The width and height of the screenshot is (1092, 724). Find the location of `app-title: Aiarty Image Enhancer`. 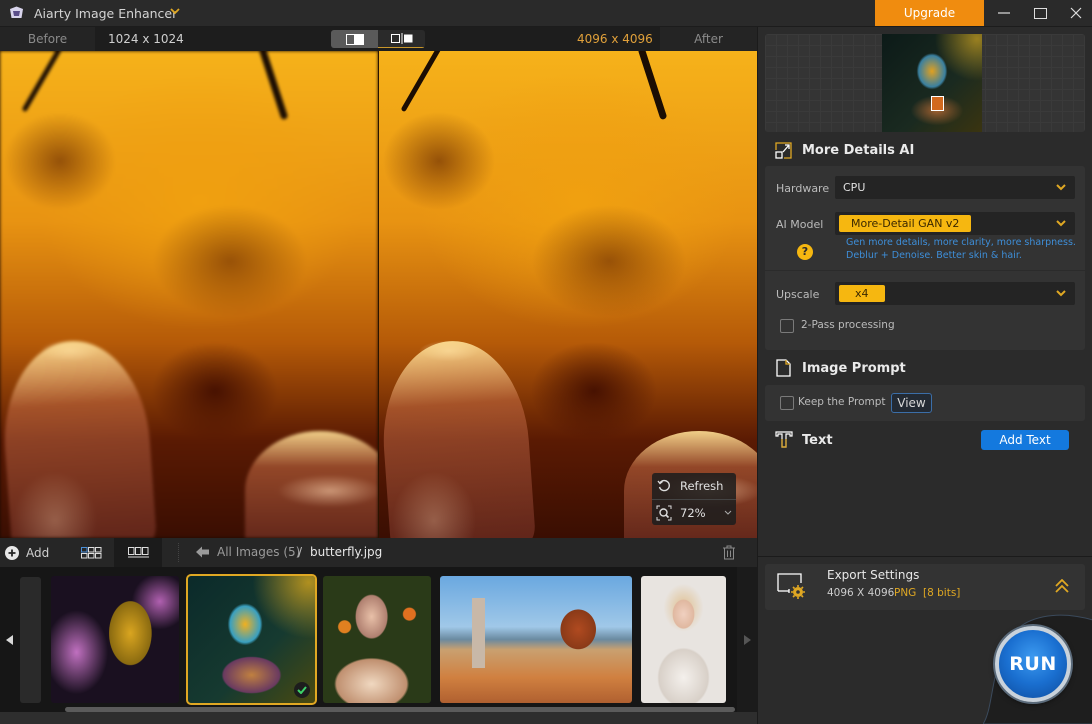

app-title: Aiarty Image Enhancer is located at coordinates (106, 13).